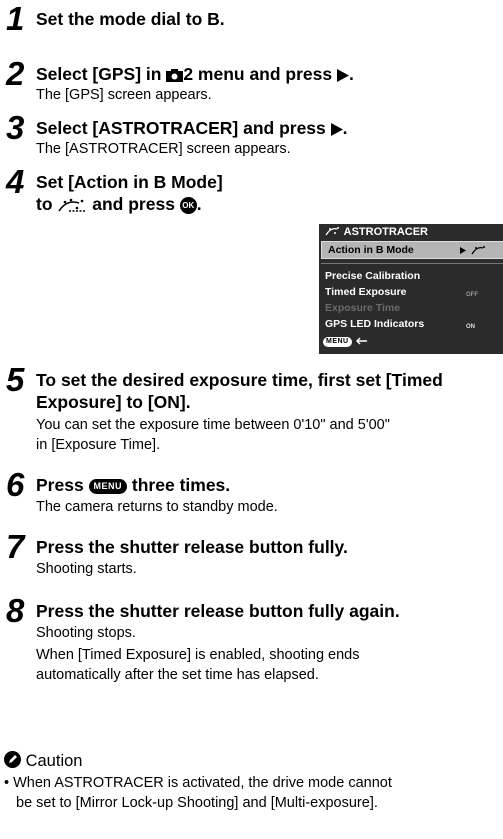 This screenshot has height=839, width=503. What do you see at coordinates (12, 759) in the screenshot?
I see `caution-pencil-icon` at bounding box center [12, 759].